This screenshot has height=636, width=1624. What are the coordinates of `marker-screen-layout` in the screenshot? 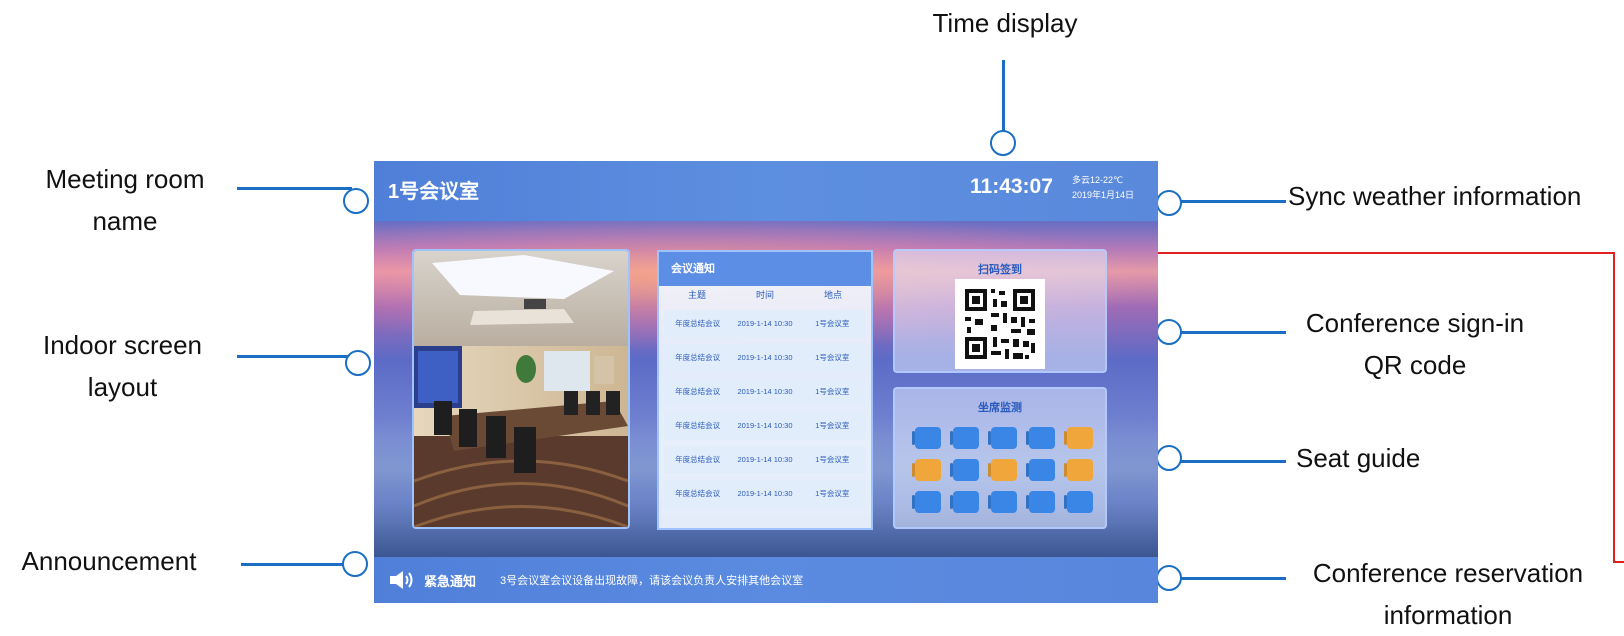 It's located at (358, 363).